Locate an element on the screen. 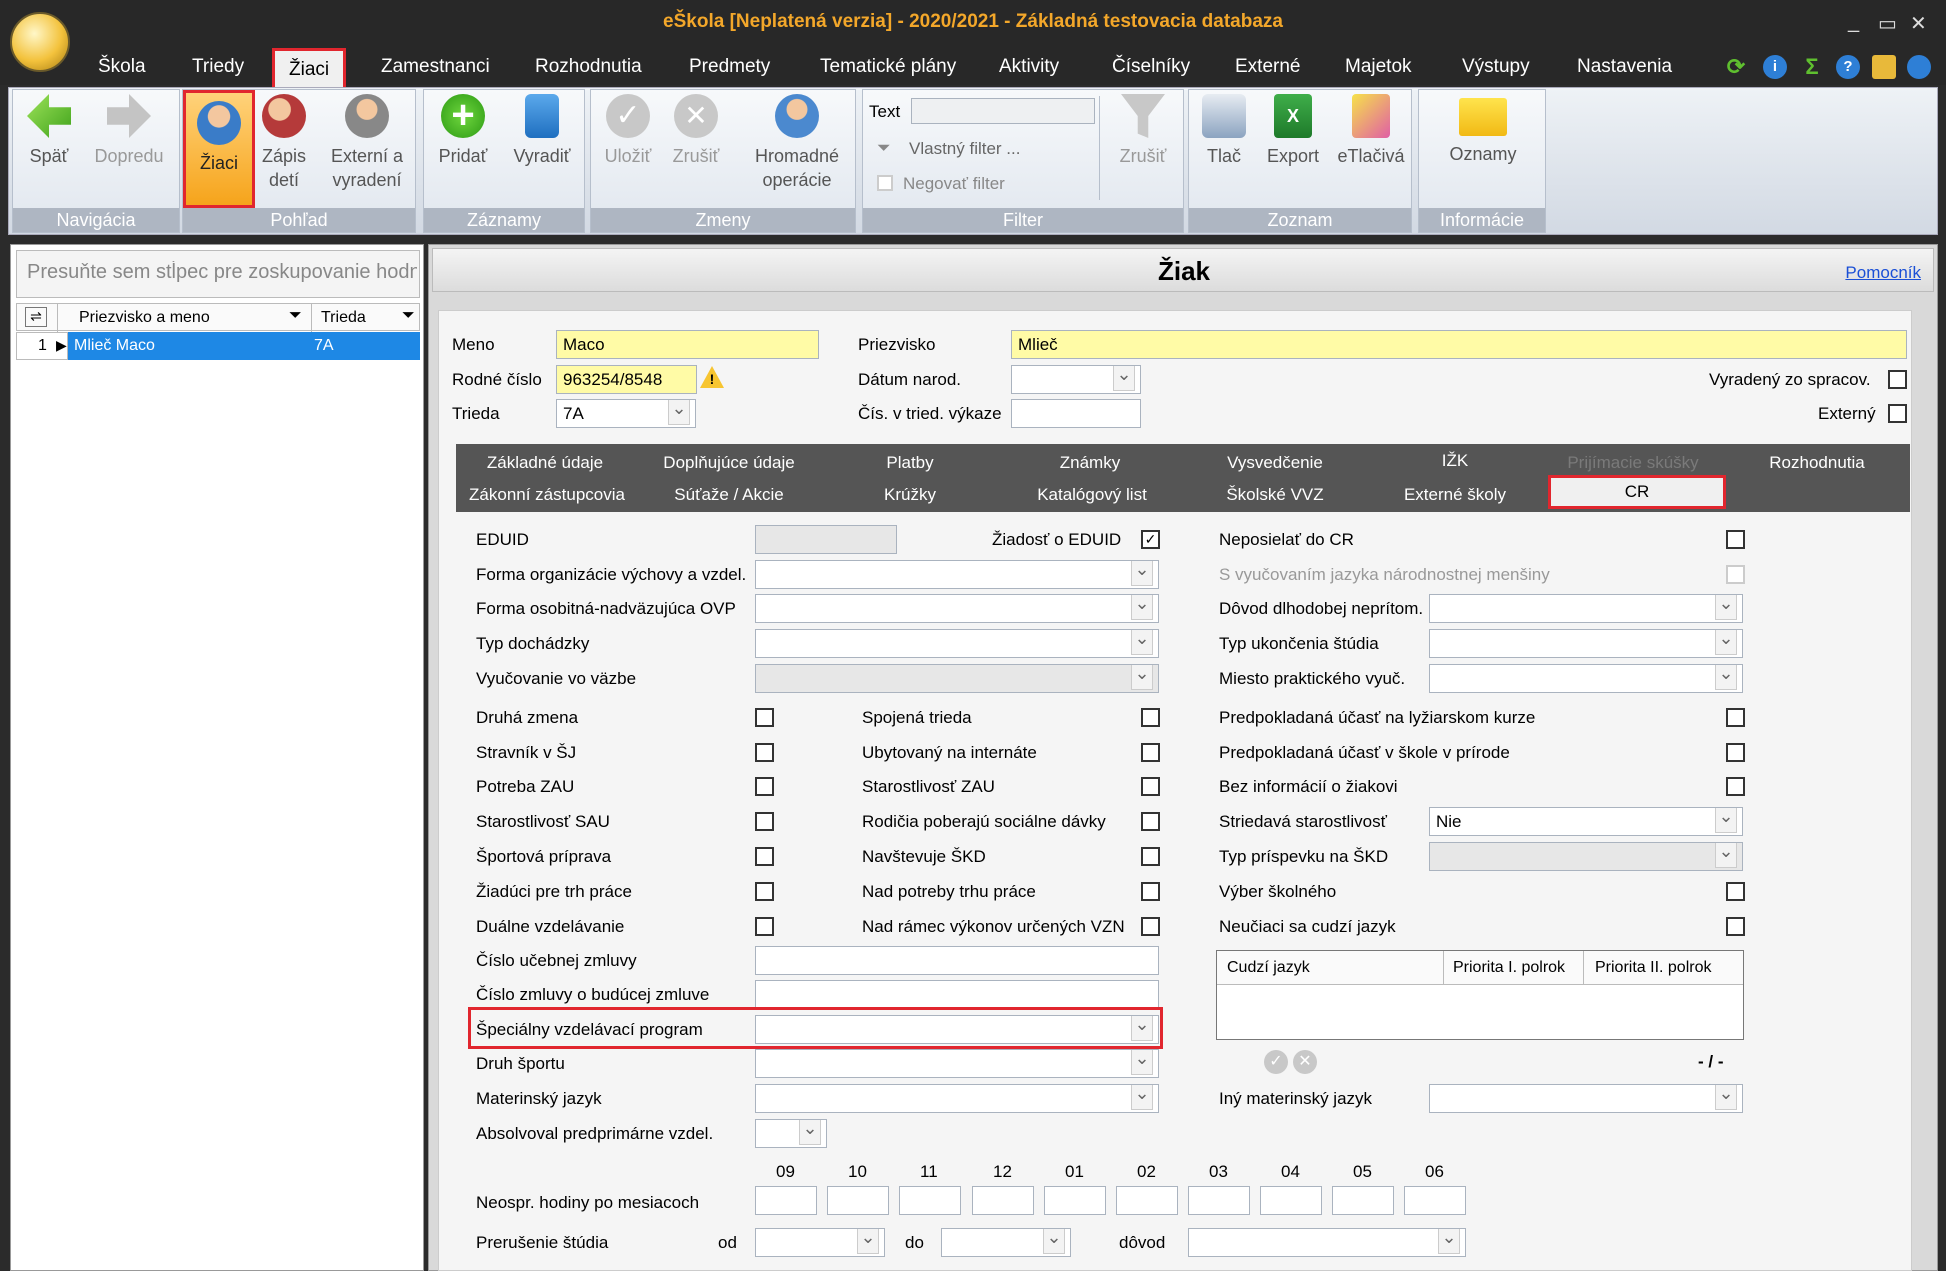  tab-cr: CR is located at coordinates (1637, 492).